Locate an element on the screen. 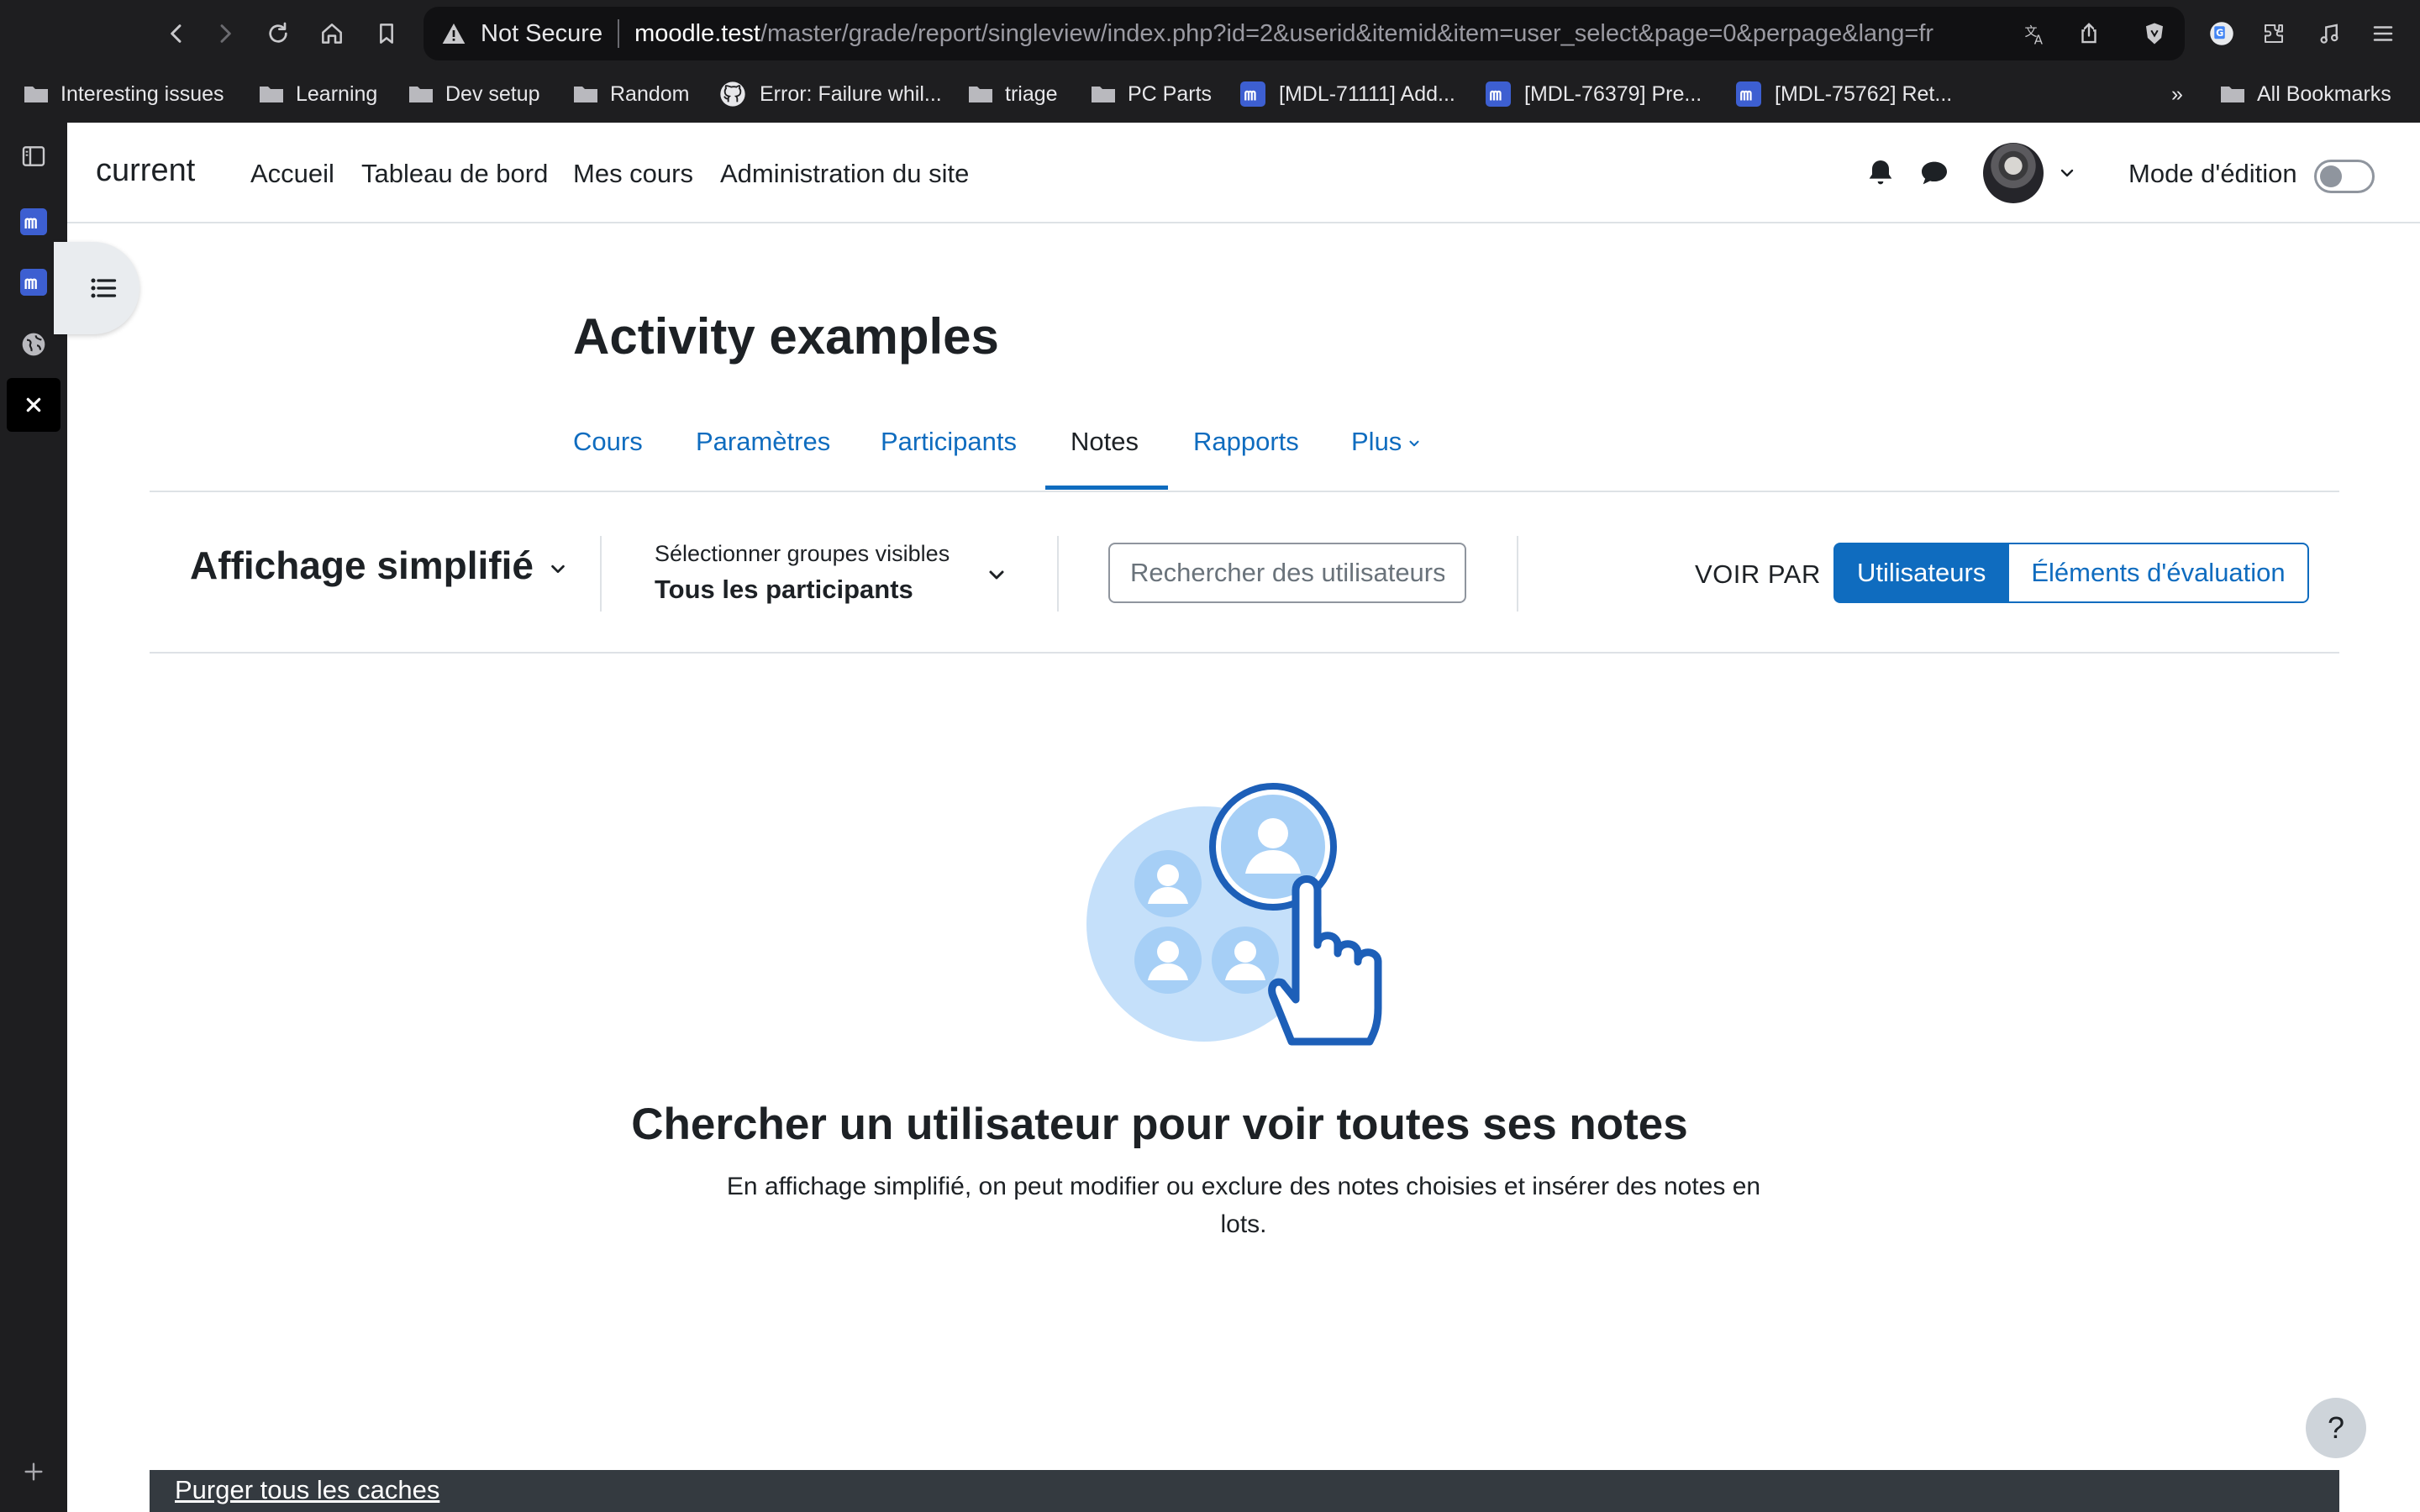 This screenshot has height=1512, width=2420. media-icon is located at coordinates (2329, 33).